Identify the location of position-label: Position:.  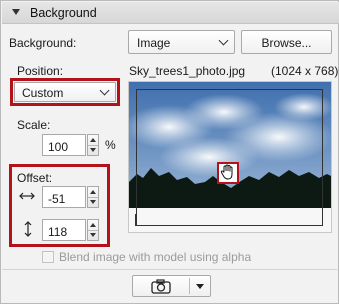
(40, 71).